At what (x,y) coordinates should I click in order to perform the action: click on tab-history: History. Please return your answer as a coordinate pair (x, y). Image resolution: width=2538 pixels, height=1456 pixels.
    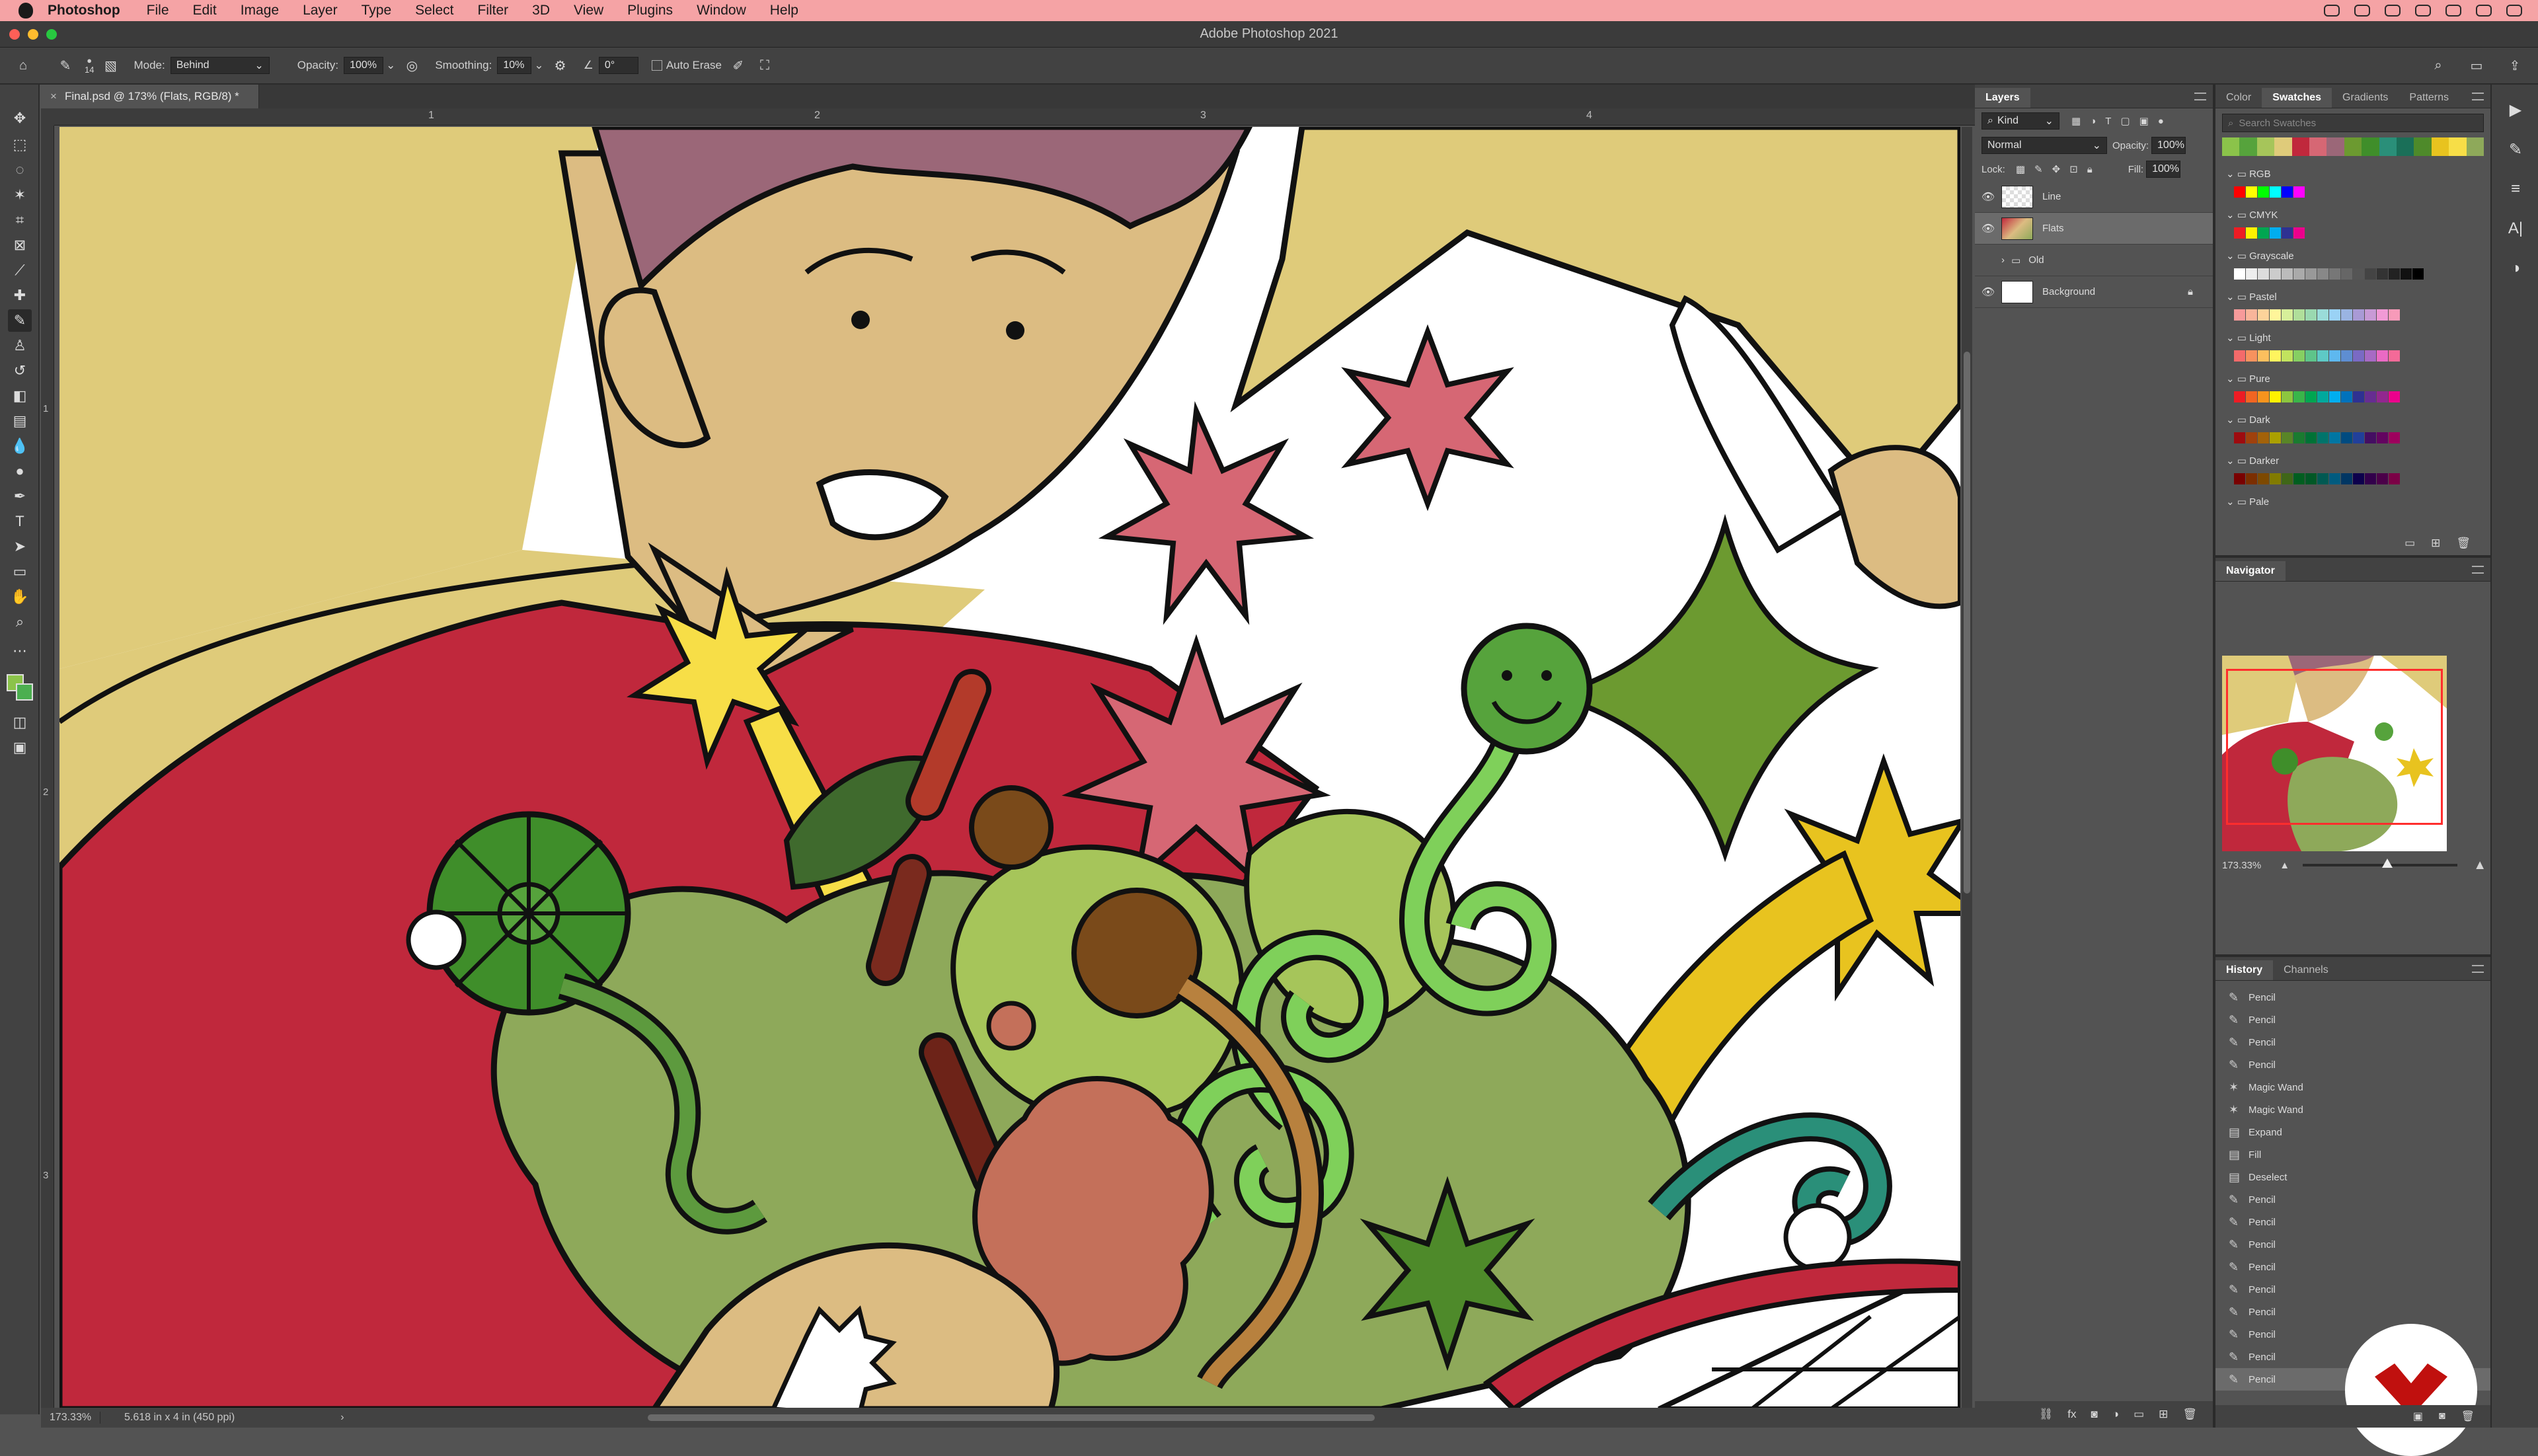
    Looking at the image, I should click on (2244, 970).